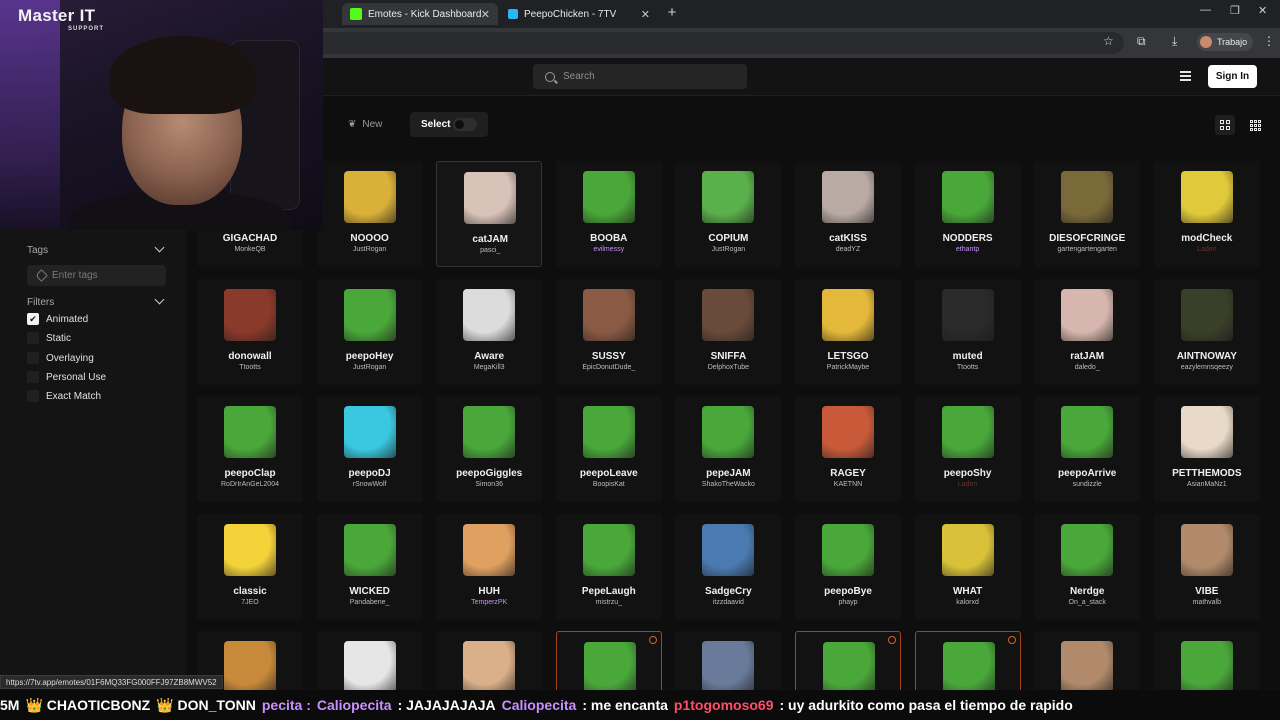  Describe the element at coordinates (1225, 125) in the screenshot. I see `grid-view-button` at that location.